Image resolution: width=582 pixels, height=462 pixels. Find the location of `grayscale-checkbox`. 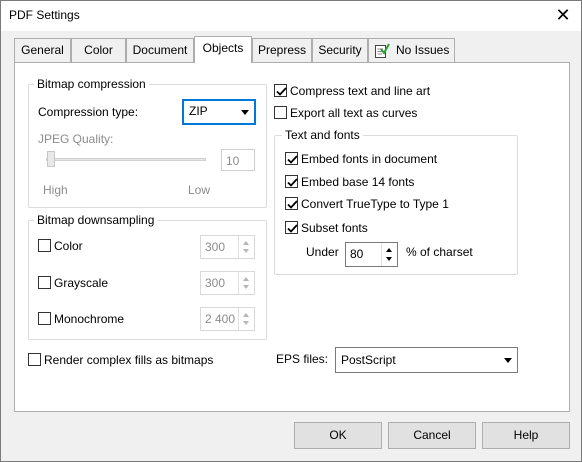

grayscale-checkbox is located at coordinates (44, 282).